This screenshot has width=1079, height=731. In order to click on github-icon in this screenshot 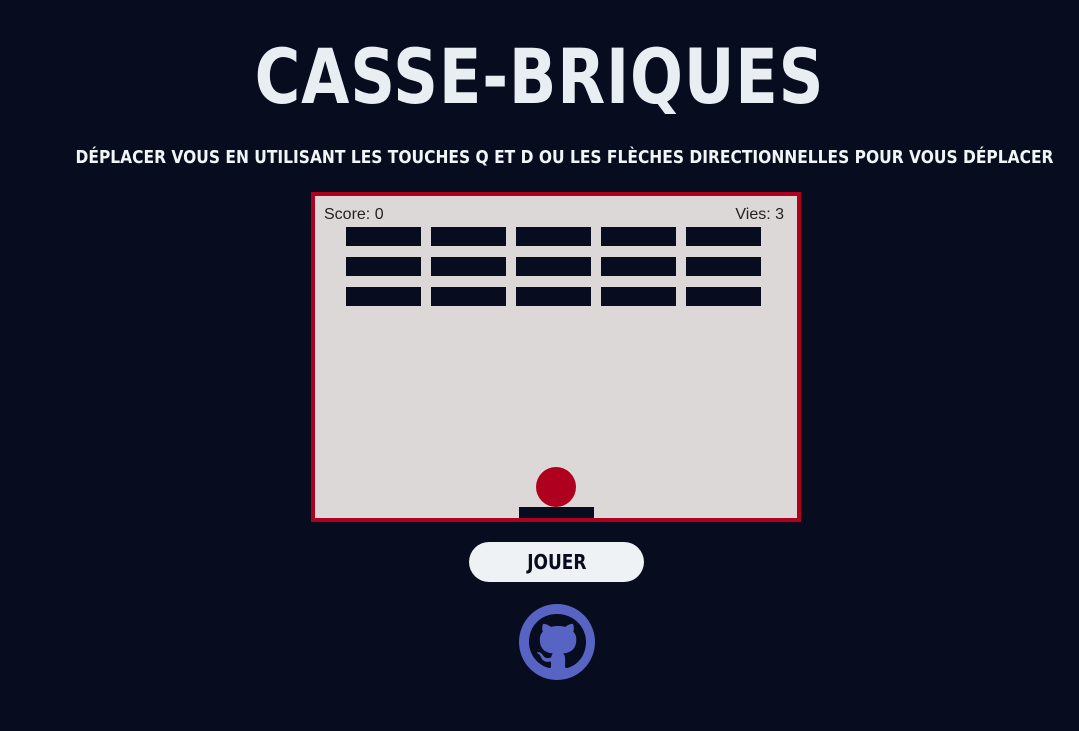, I will do `click(557, 642)`.